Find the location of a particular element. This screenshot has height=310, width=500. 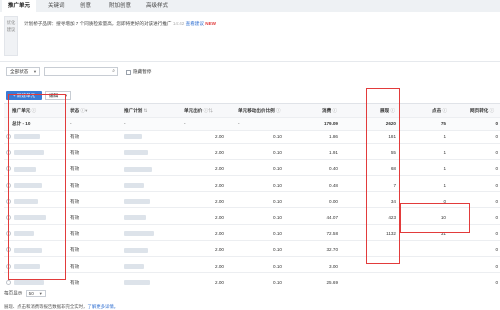

footer-note: 展现、点击和消费等报告数据非完全实时，了解更多详情。 is located at coordinates (61, 307).